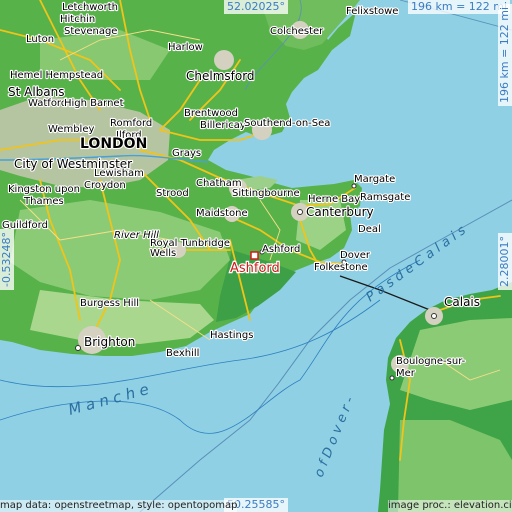 This screenshot has width=512, height=512. Describe the element at coordinates (77, 19) in the screenshot. I see `label-hitchin: Hitchin` at that location.